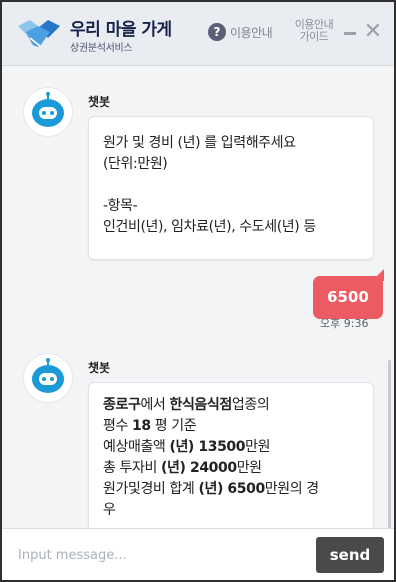 This screenshot has height=582, width=396. I want to click on message-line: 예상매출액 (년) 13500만원, so click(187, 447).